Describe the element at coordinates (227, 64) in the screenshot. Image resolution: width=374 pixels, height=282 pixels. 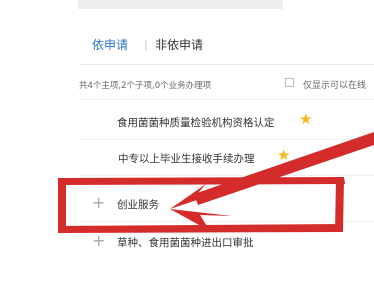
I see `tab-divider` at that location.